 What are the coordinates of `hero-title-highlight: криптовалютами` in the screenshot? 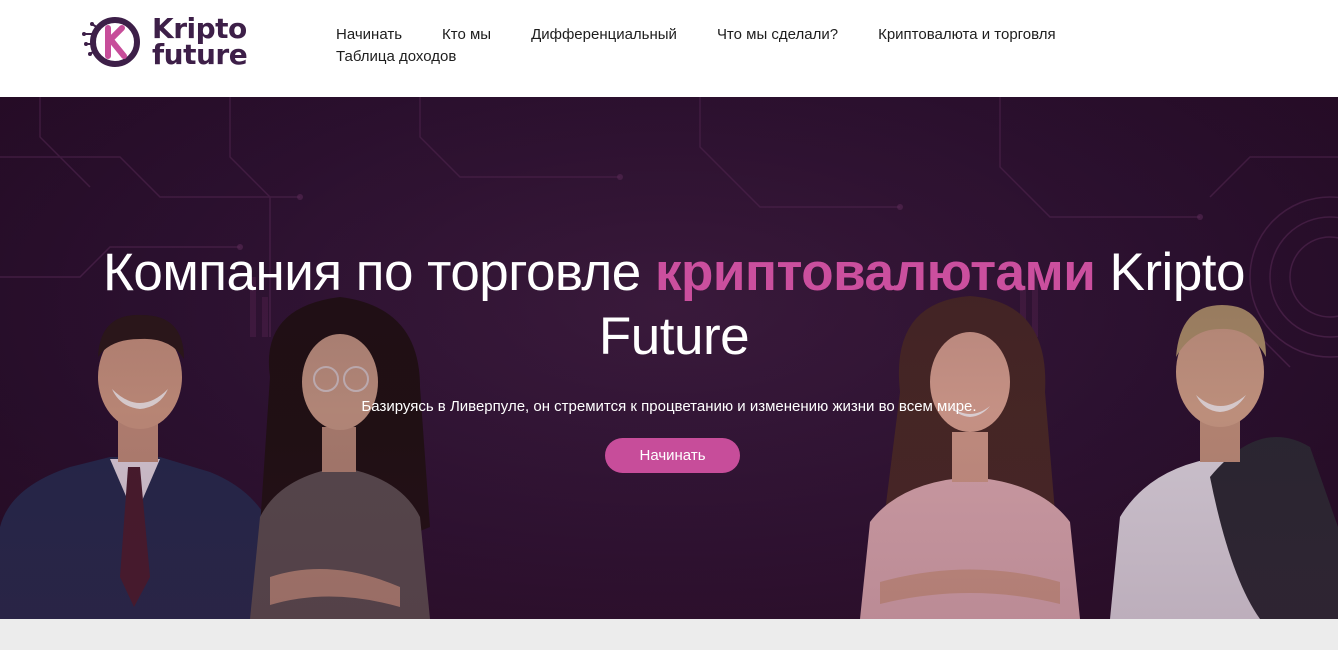 It's located at (875, 272).